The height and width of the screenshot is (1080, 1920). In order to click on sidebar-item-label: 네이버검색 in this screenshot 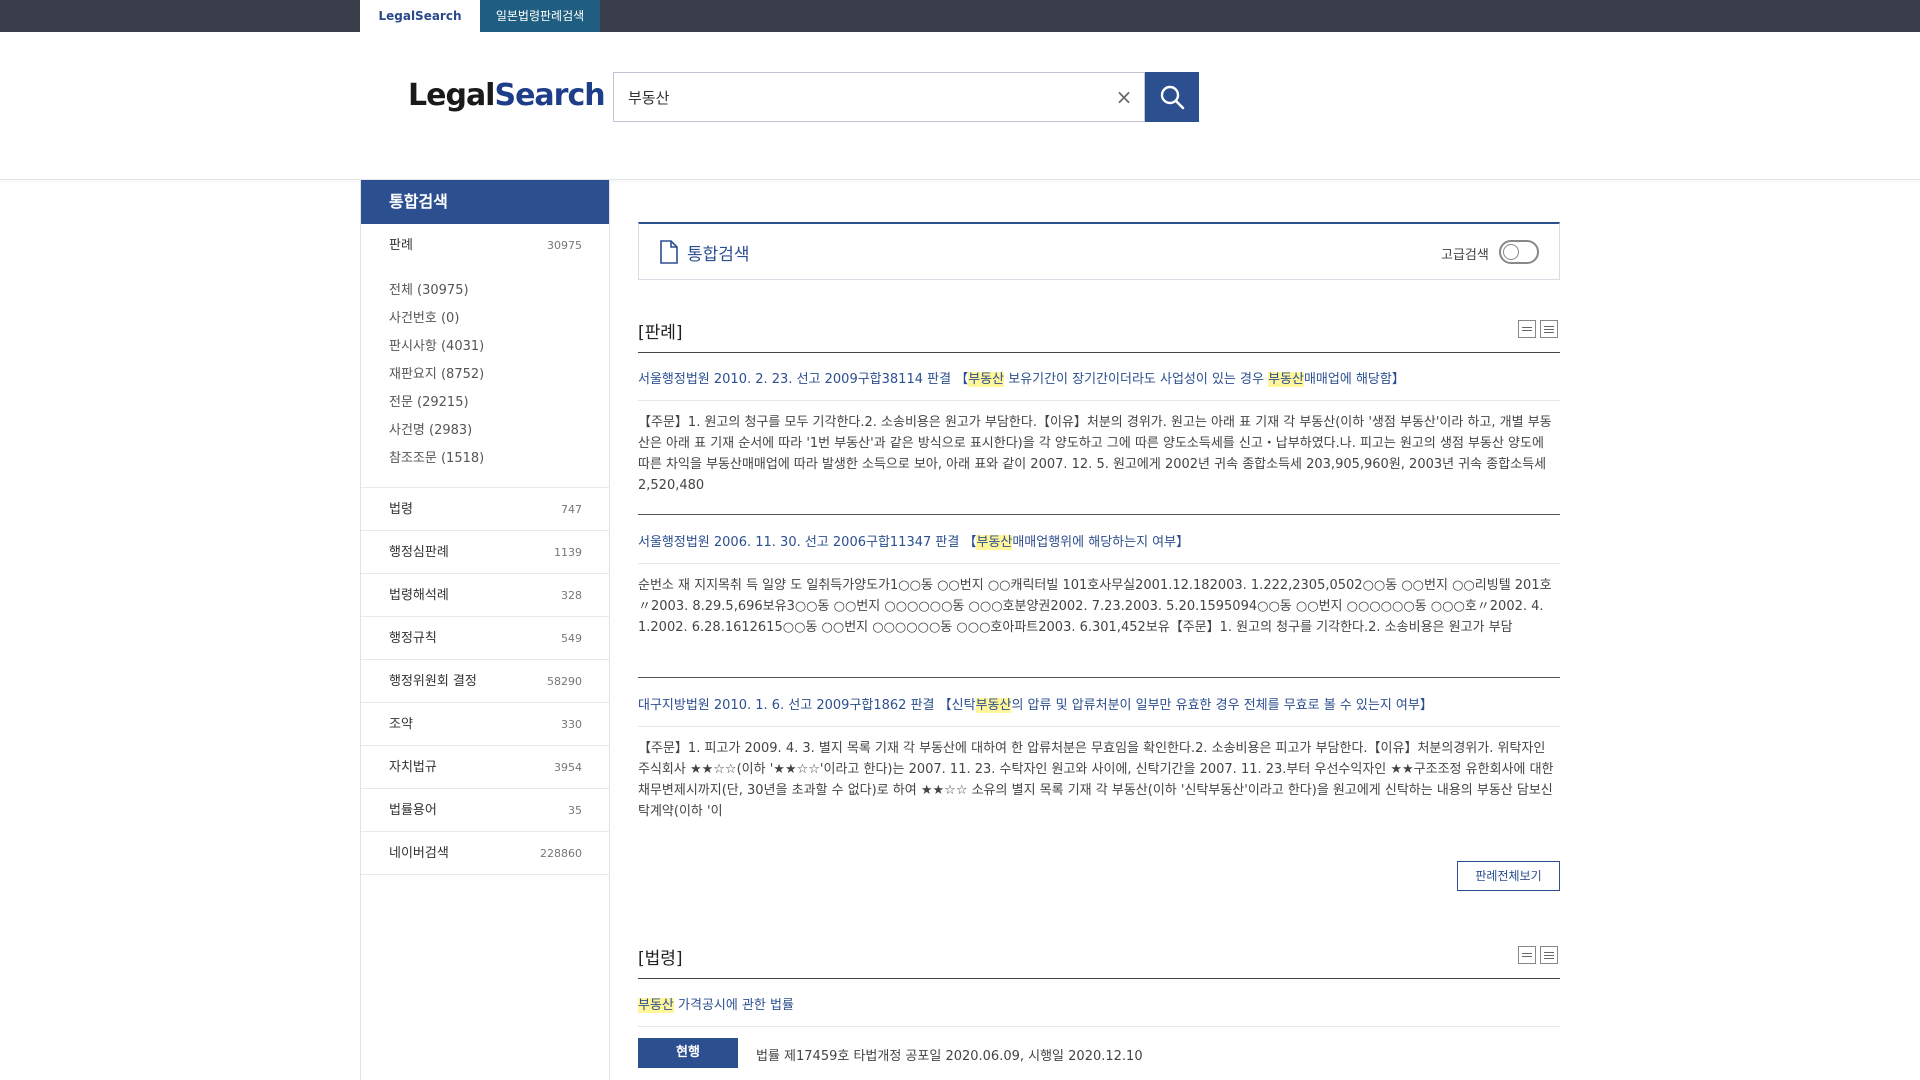, I will do `click(419, 853)`.